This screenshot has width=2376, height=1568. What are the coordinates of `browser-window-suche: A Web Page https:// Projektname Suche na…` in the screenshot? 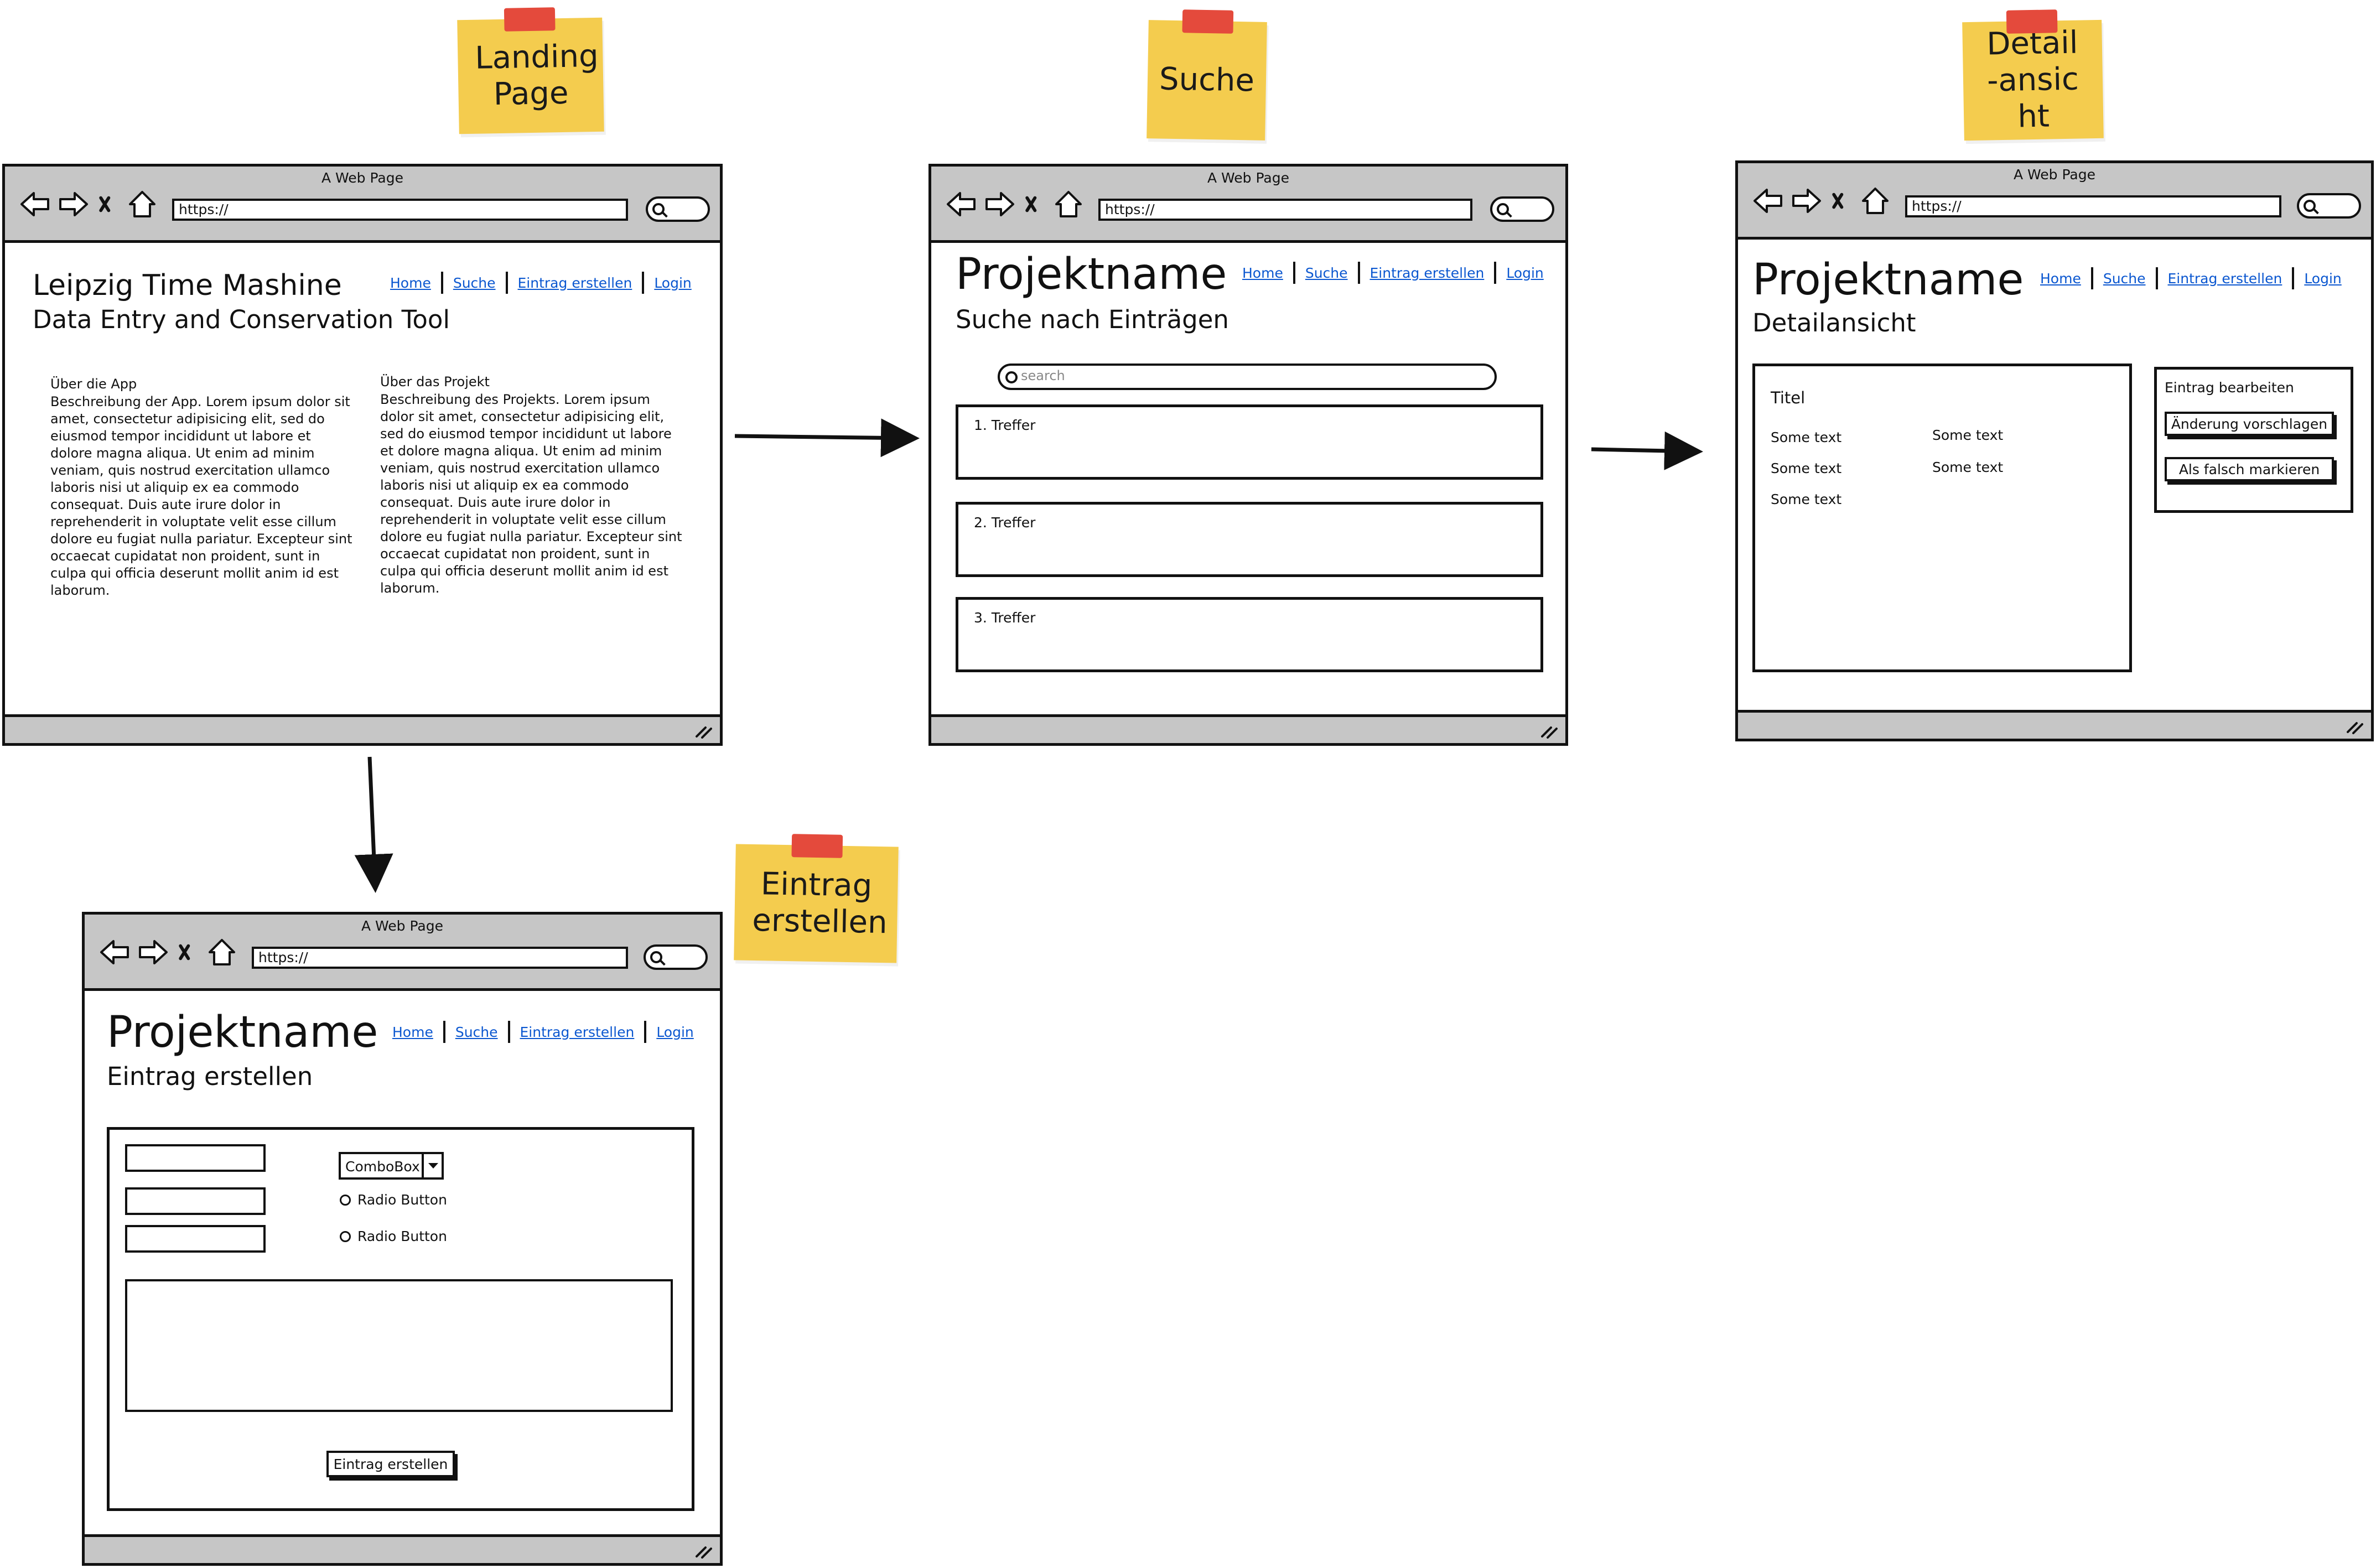 It's located at (1248, 455).